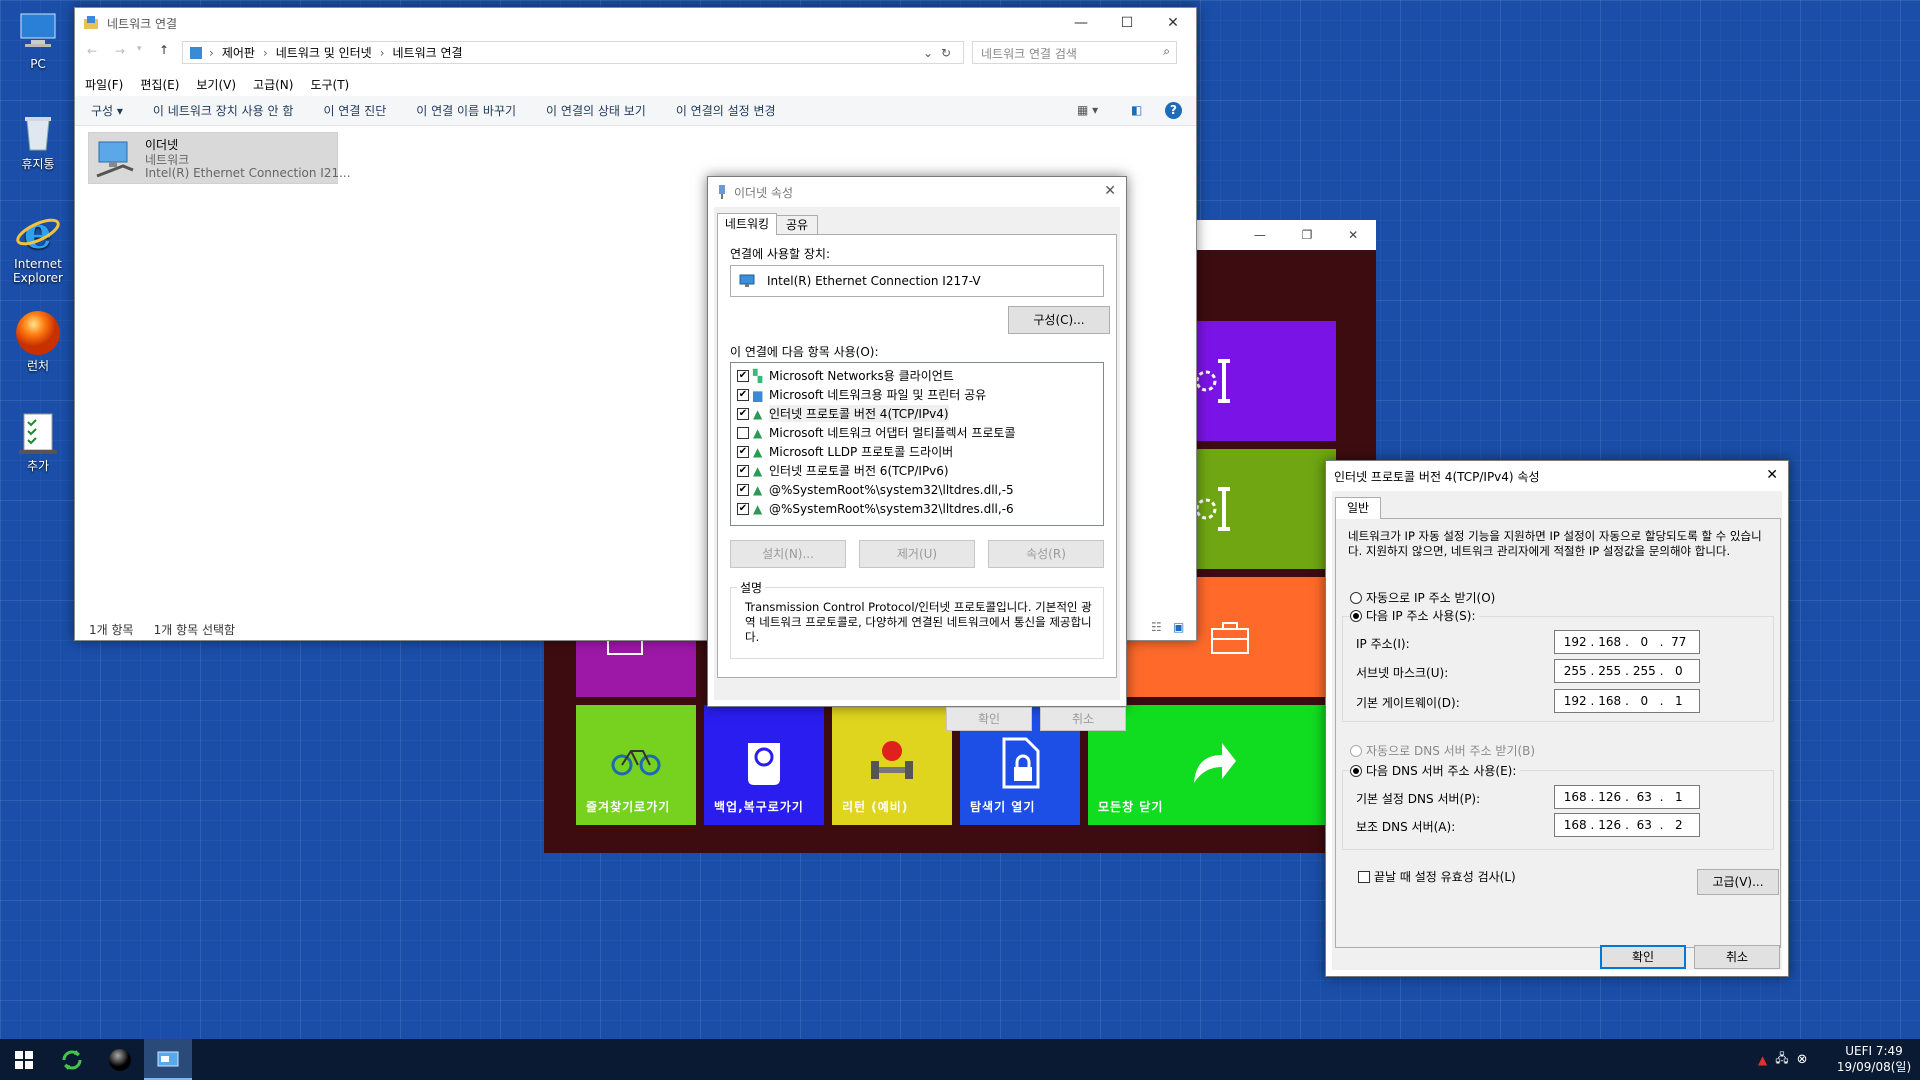 The image size is (1920, 1080). I want to click on cmd-rename: 이 연결 이름 바꾸기, so click(466, 110).